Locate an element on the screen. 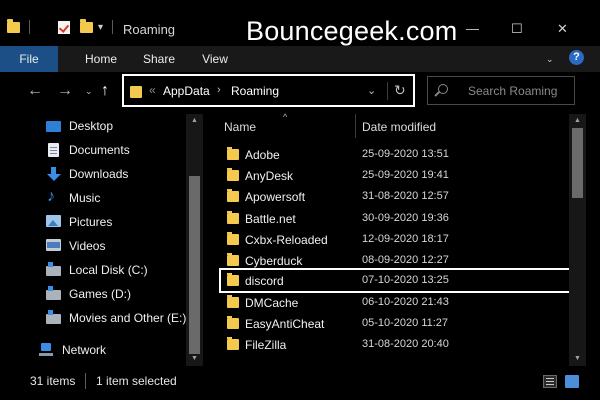 This screenshot has height=400, width=600. minimize-button: — is located at coordinates (472, 28).